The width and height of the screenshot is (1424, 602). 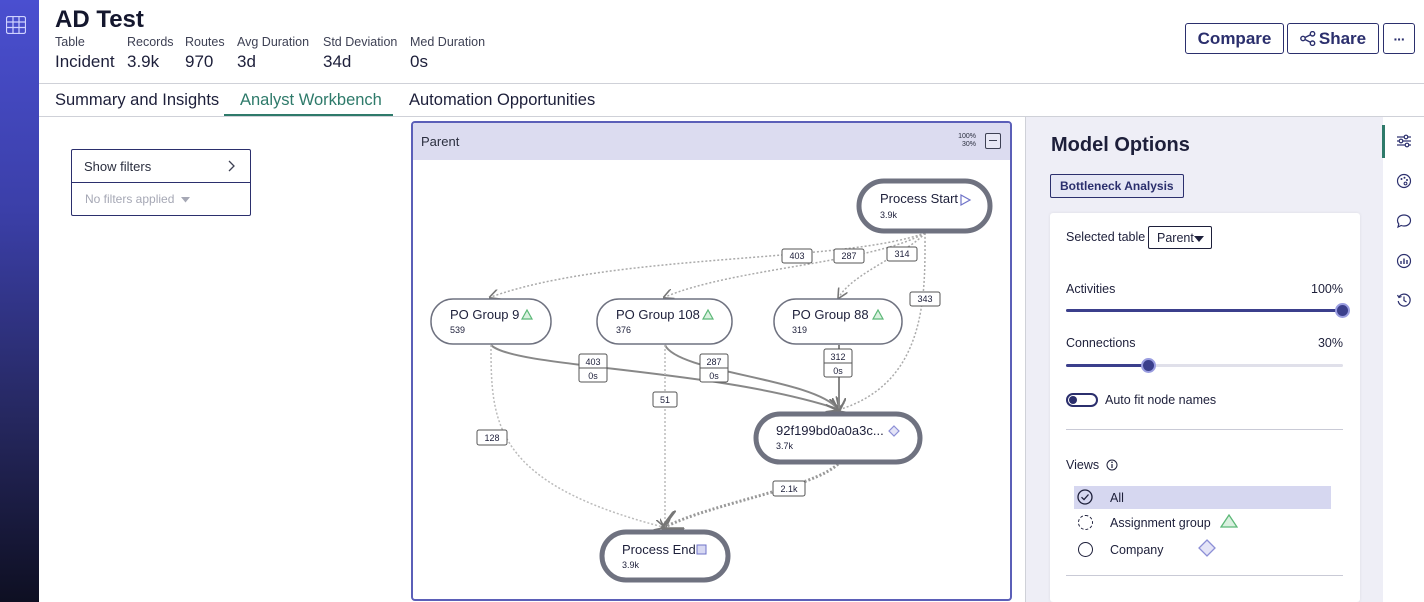 I want to click on sliders-icon, so click(x=1404, y=141).